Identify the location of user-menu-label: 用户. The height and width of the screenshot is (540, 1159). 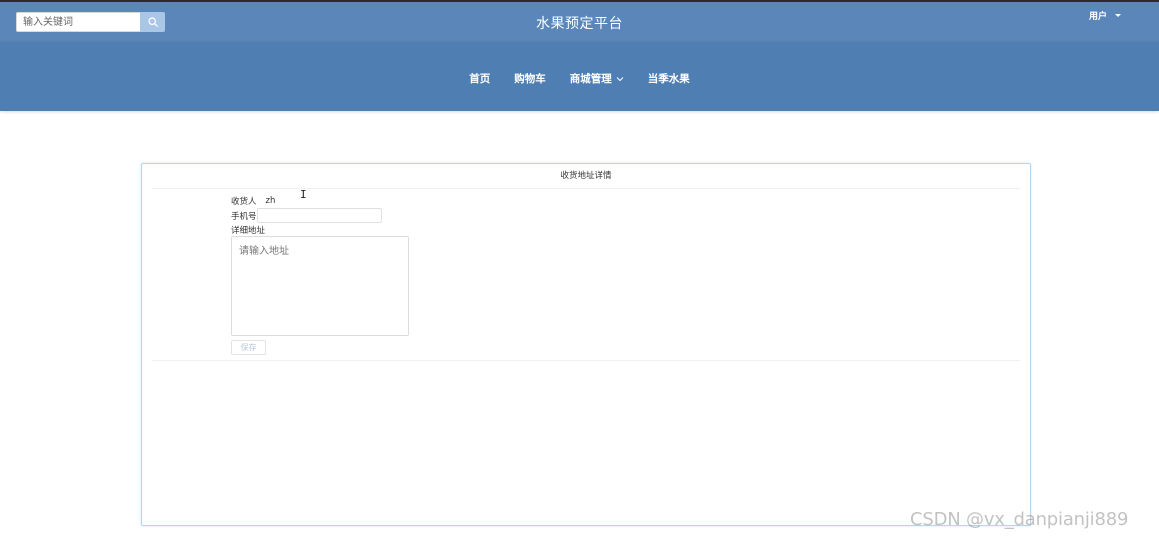
(1098, 17).